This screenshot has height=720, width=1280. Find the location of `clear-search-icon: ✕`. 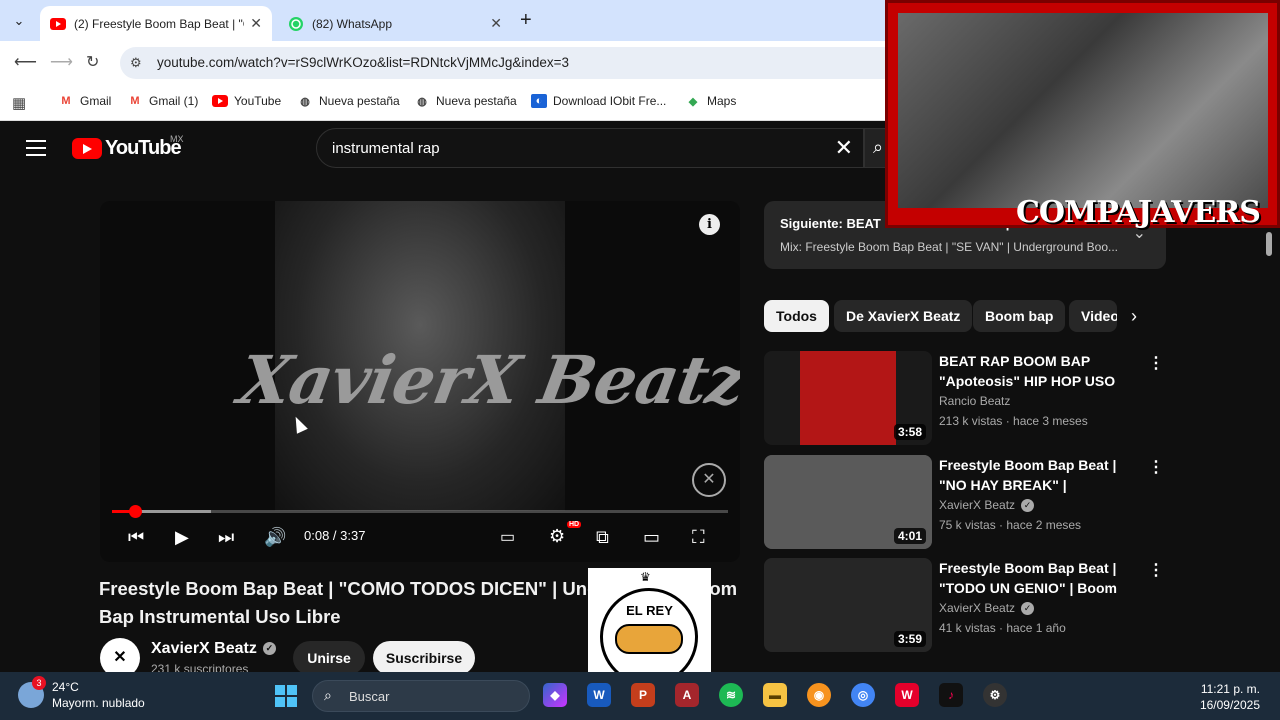

clear-search-icon: ✕ is located at coordinates (844, 148).